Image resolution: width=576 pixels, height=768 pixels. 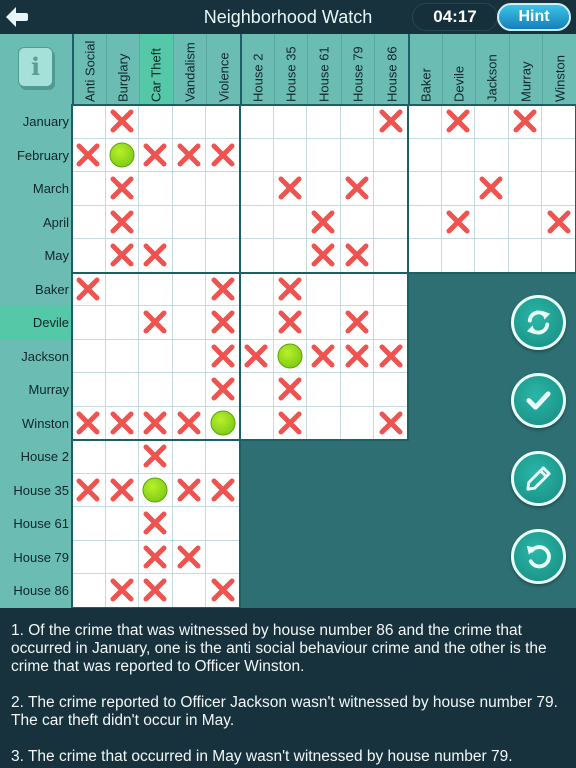 What do you see at coordinates (36, 424) in the screenshot?
I see `row-header-winston: Winston` at bounding box center [36, 424].